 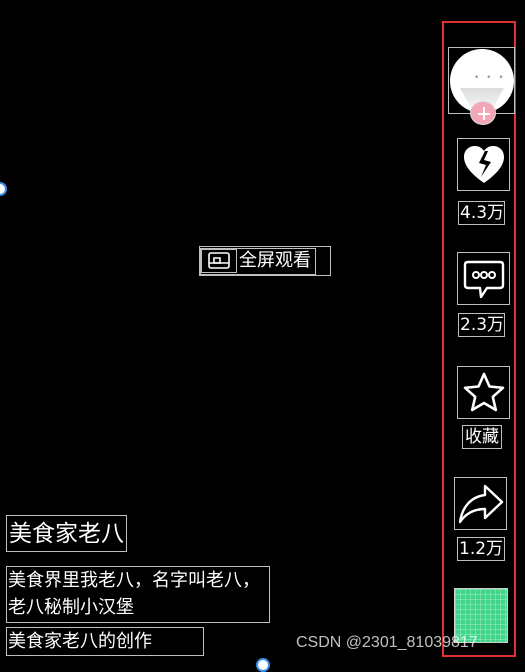 I want to click on broken-heart-icon, so click(x=484, y=164).